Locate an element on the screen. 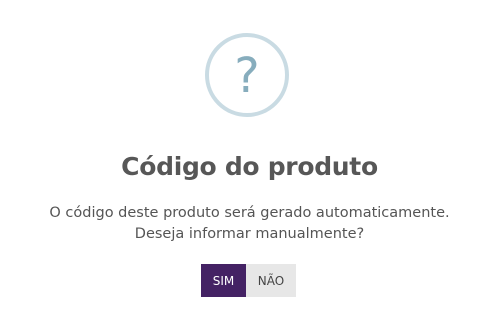  dialog-title: Código do produto is located at coordinates (249, 166).